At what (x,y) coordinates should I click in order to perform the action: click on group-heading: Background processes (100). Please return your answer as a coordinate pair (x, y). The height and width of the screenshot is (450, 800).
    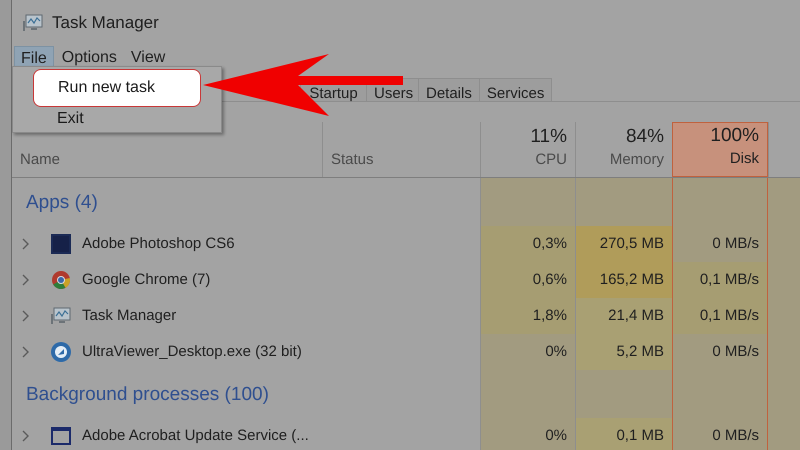
    Looking at the image, I should click on (147, 394).